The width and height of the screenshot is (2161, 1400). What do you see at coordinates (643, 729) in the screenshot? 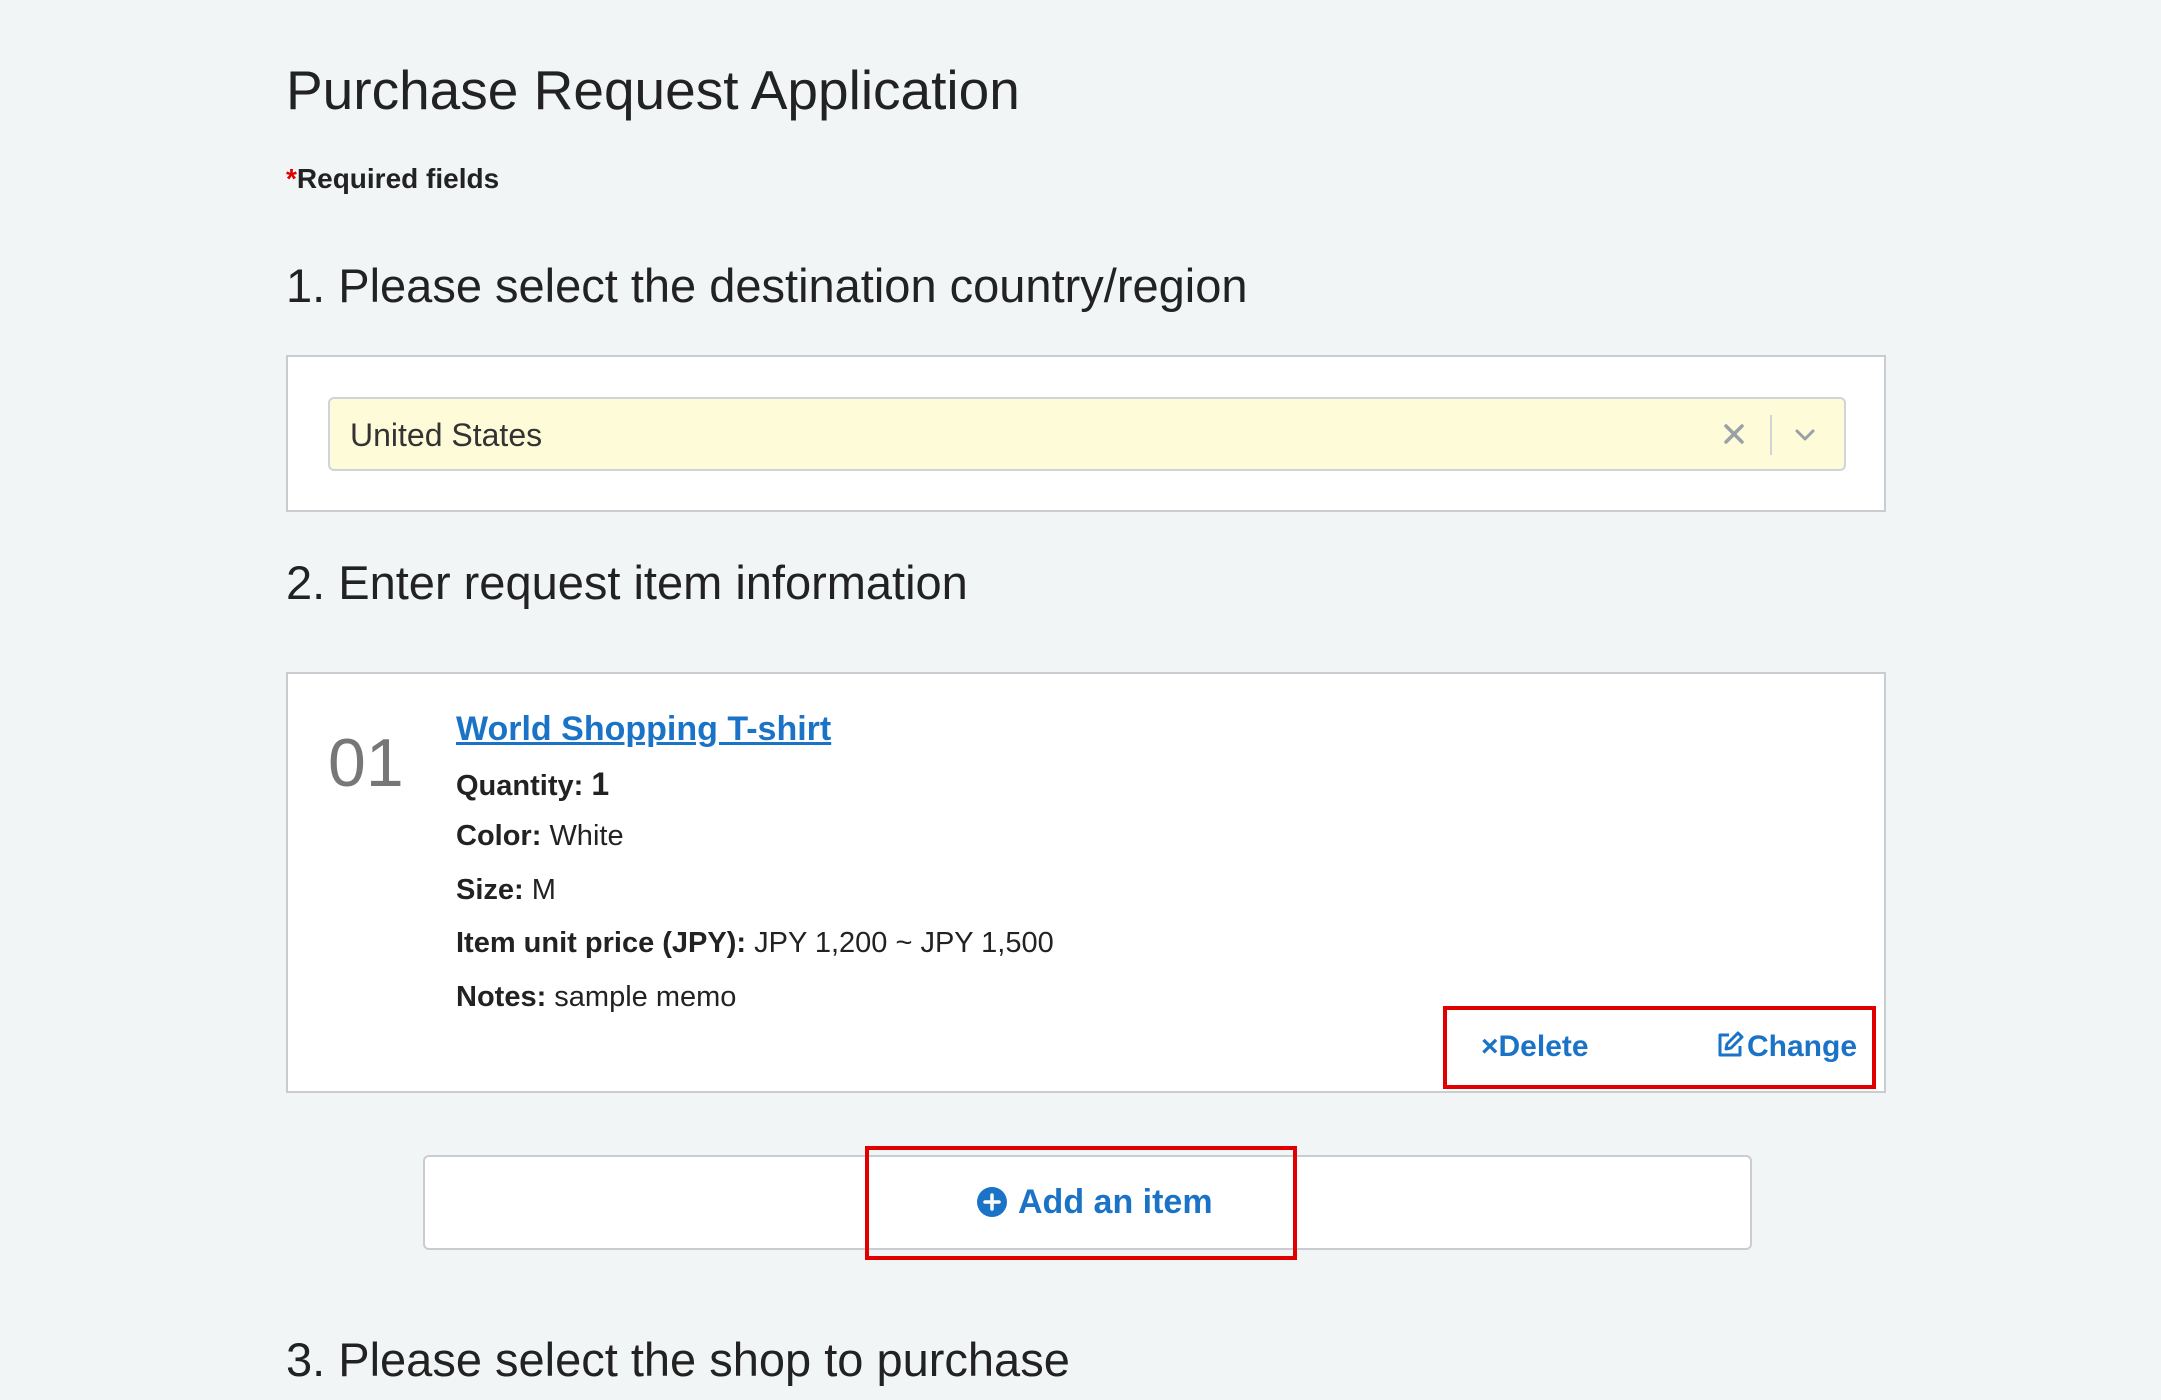
I see `item-name-link: World Shopping T-shirt` at bounding box center [643, 729].